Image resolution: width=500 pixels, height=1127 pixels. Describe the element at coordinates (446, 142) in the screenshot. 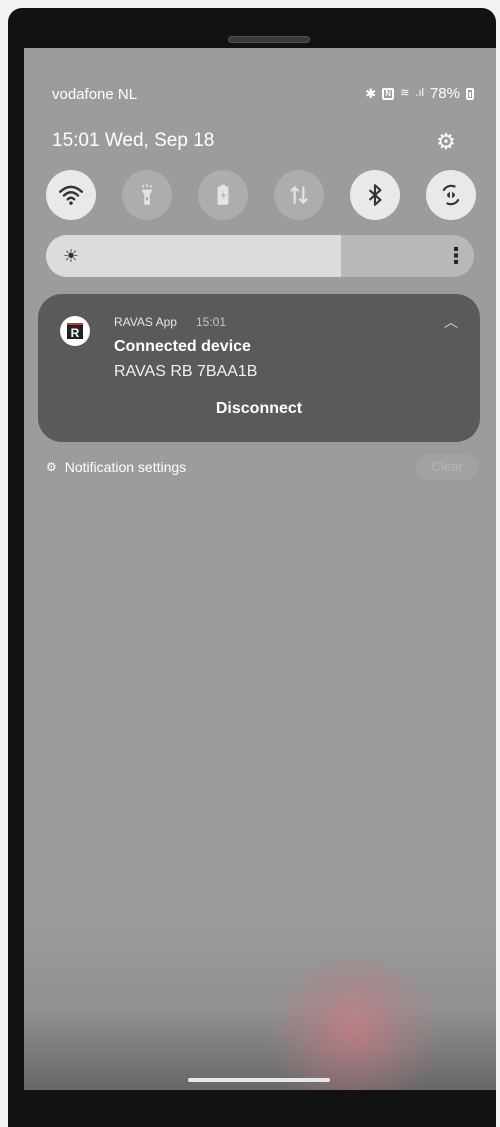

I see `settings-gear-icon: ⚙` at that location.